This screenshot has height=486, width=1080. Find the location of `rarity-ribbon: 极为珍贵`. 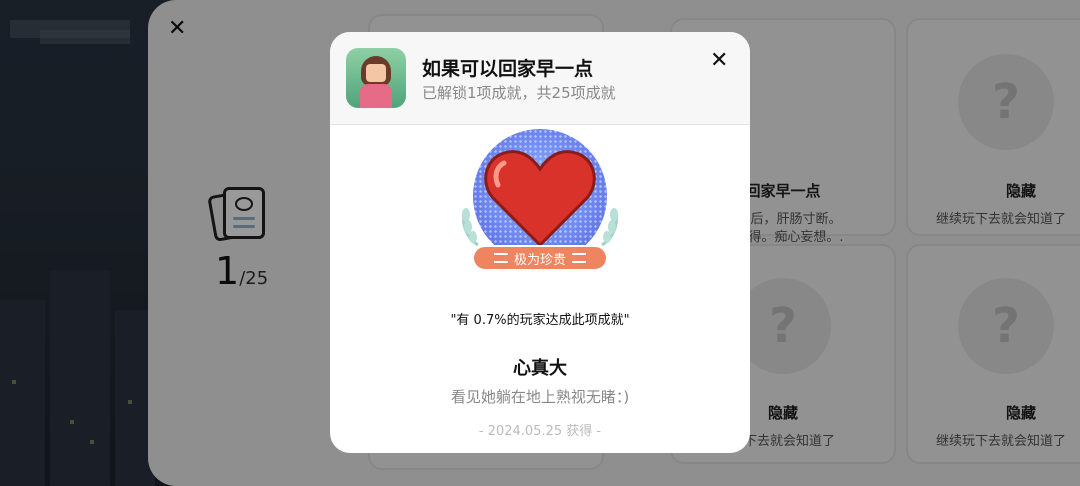

rarity-ribbon: 极为珍贵 is located at coordinates (540, 258).